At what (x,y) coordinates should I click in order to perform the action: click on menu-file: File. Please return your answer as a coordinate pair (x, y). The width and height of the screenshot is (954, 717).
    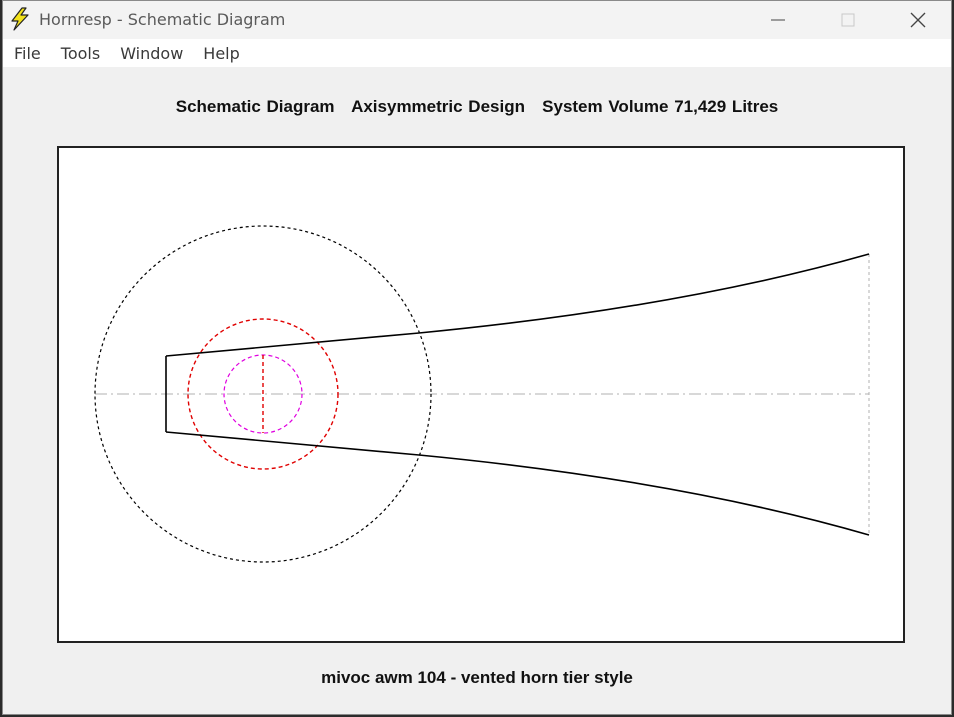
    Looking at the image, I should click on (27, 53).